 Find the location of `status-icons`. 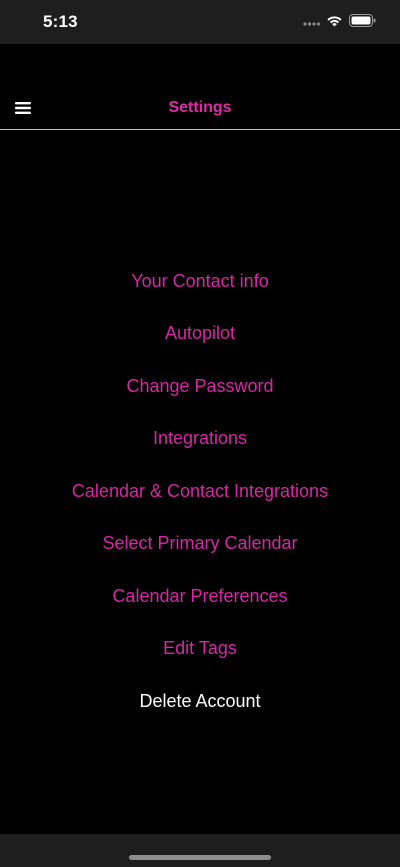

status-icons is located at coordinates (339, 23).